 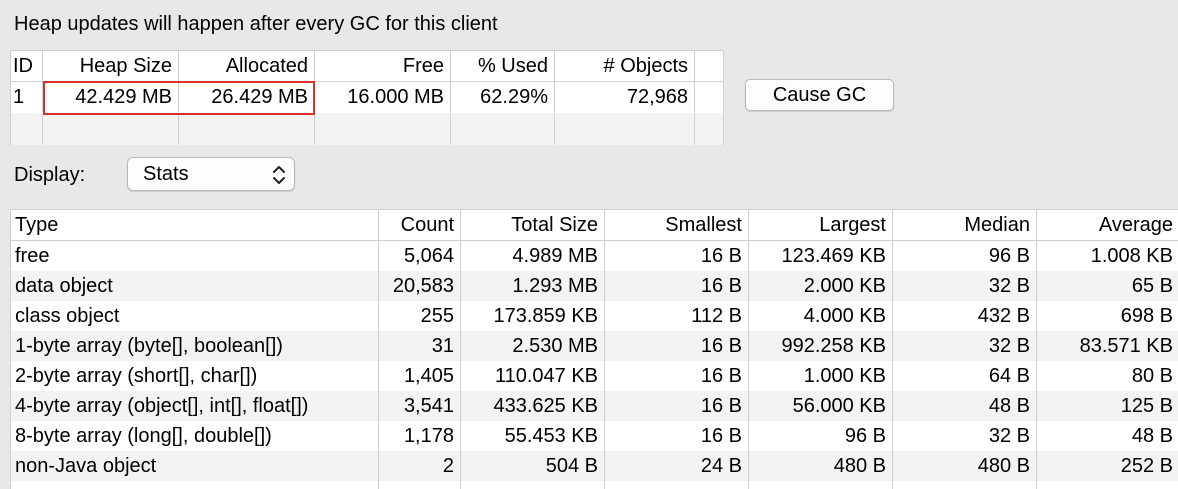 What do you see at coordinates (709, 97) in the screenshot?
I see `heap-filler-cell` at bounding box center [709, 97].